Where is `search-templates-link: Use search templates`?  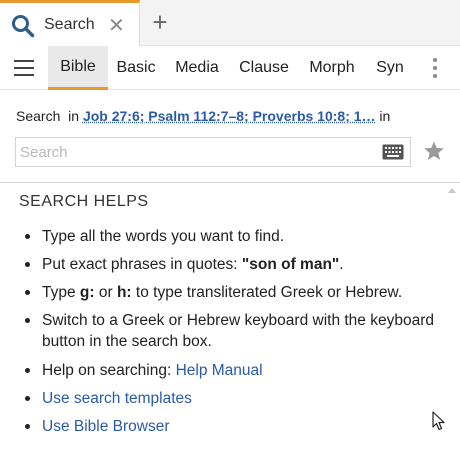 search-templates-link: Use search templates is located at coordinates (117, 398).